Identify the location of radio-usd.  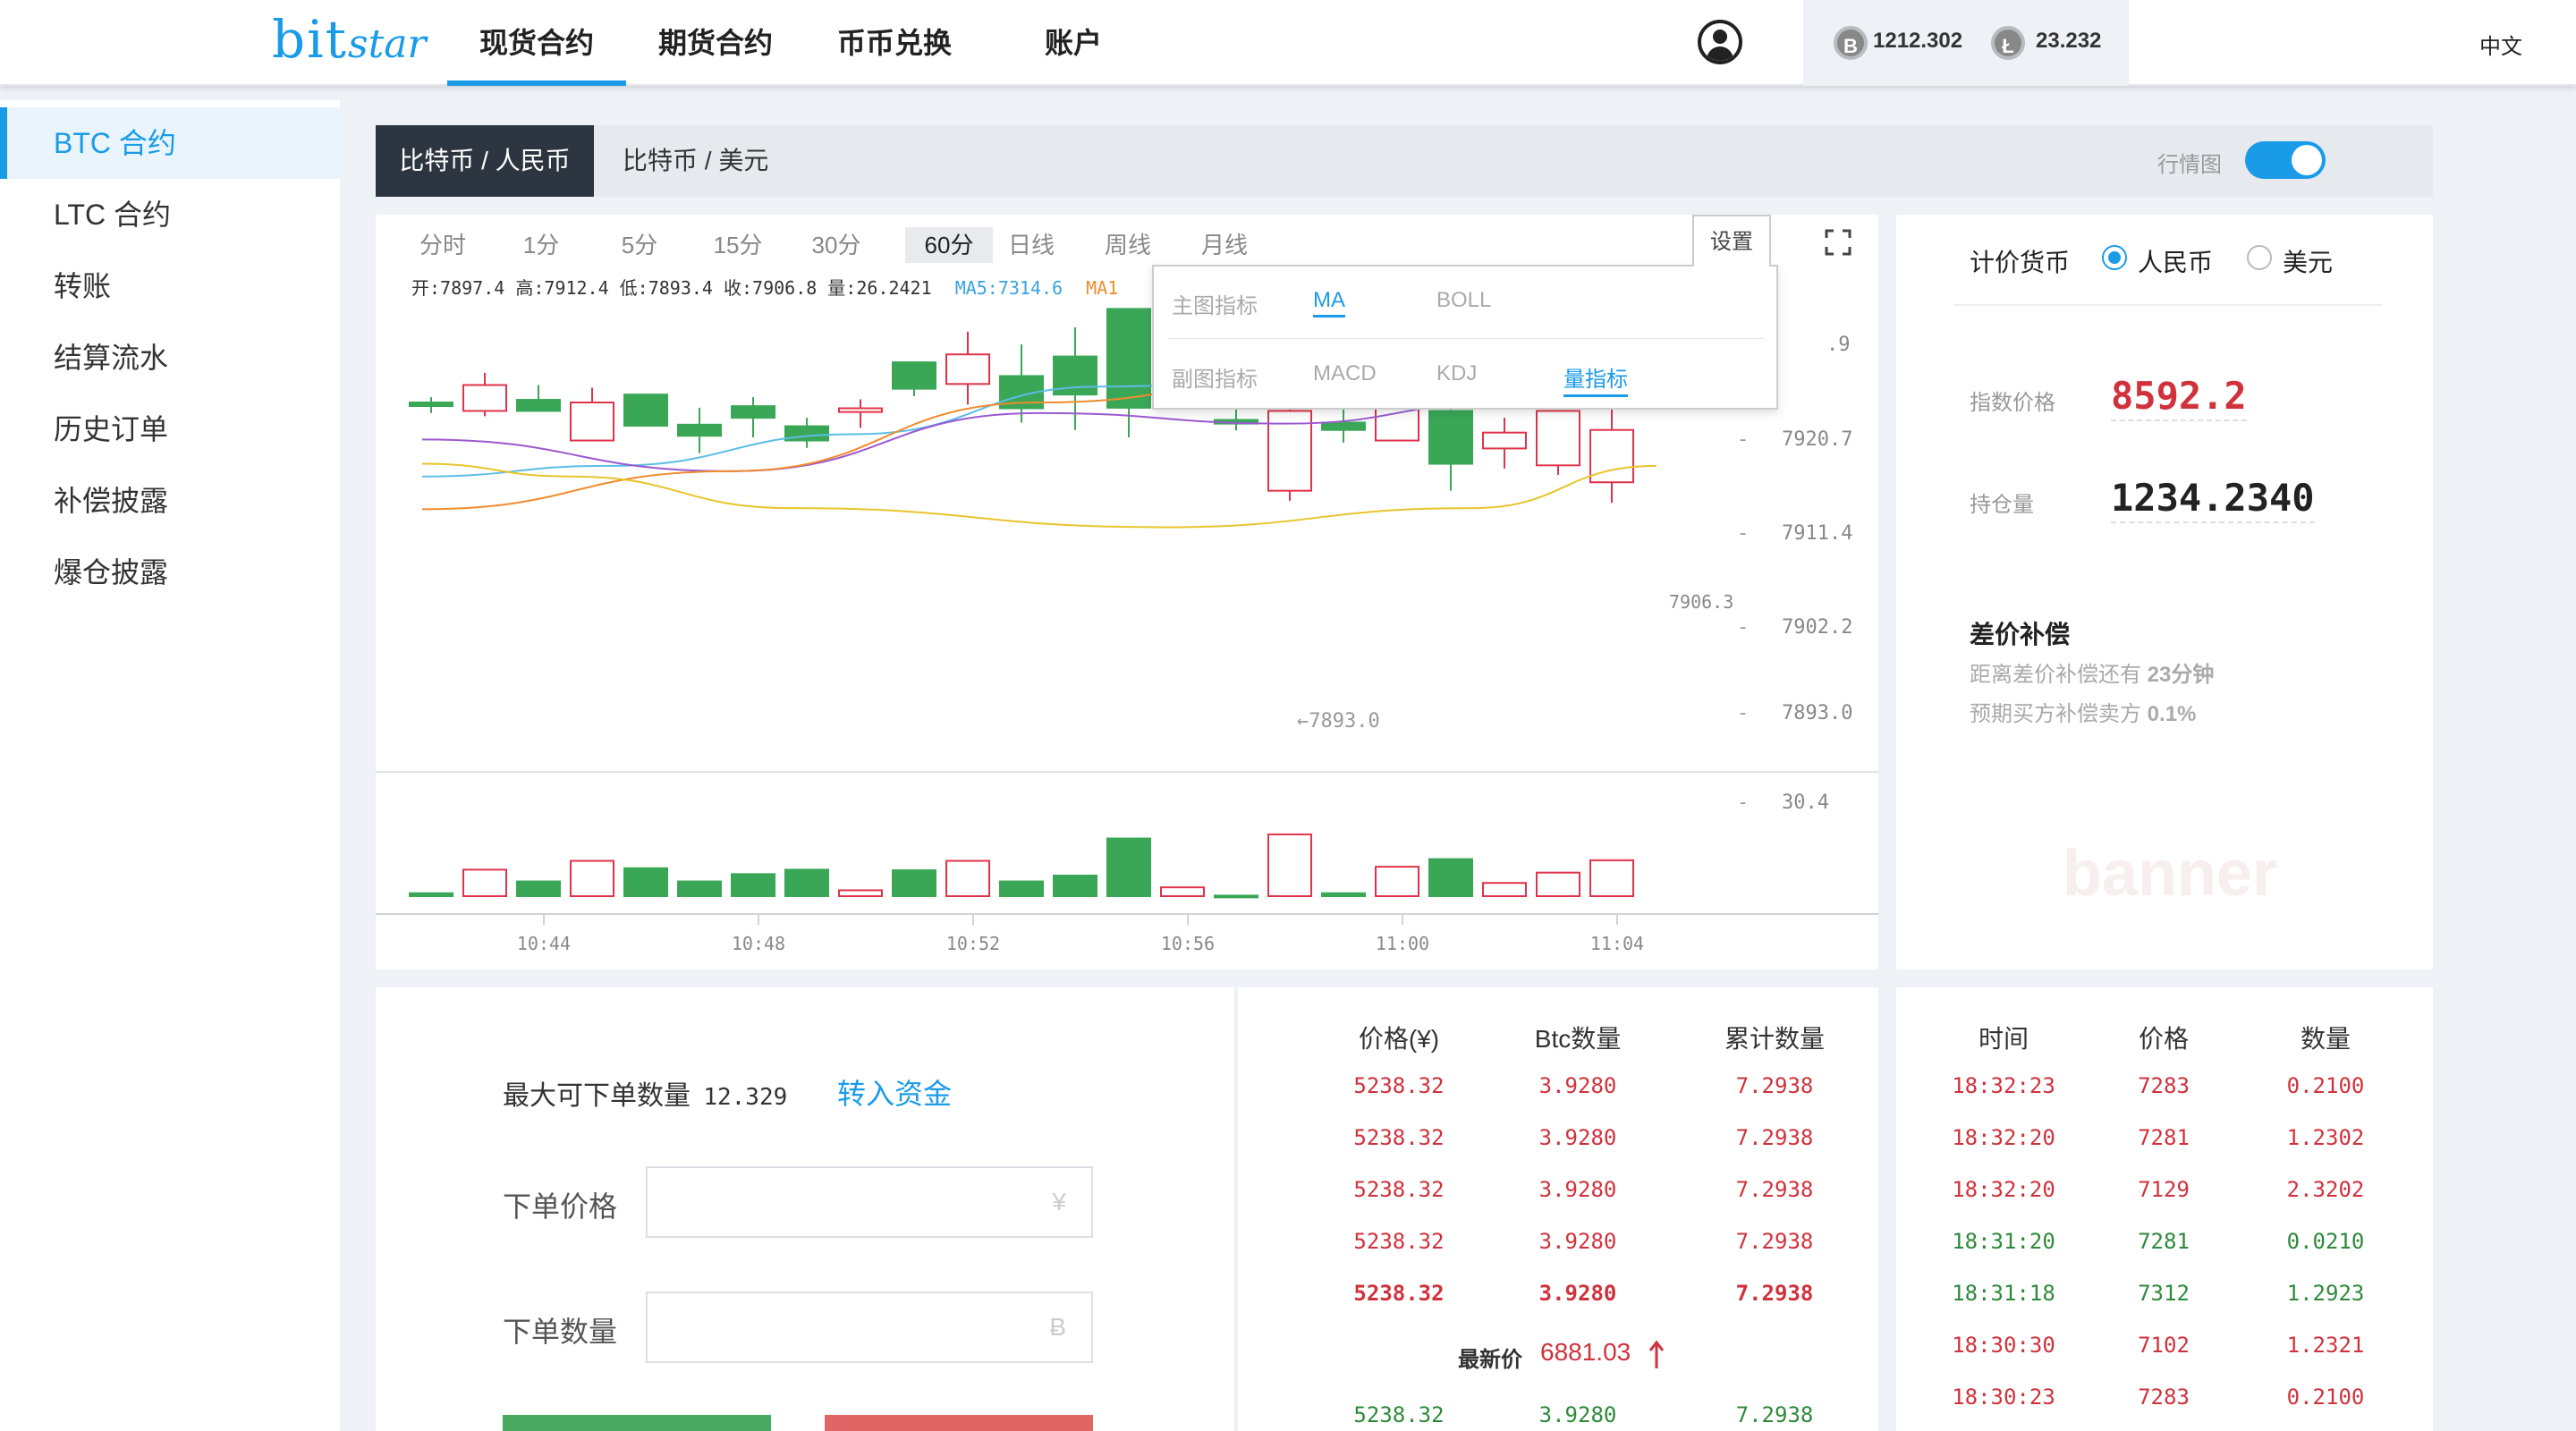
(2259, 258).